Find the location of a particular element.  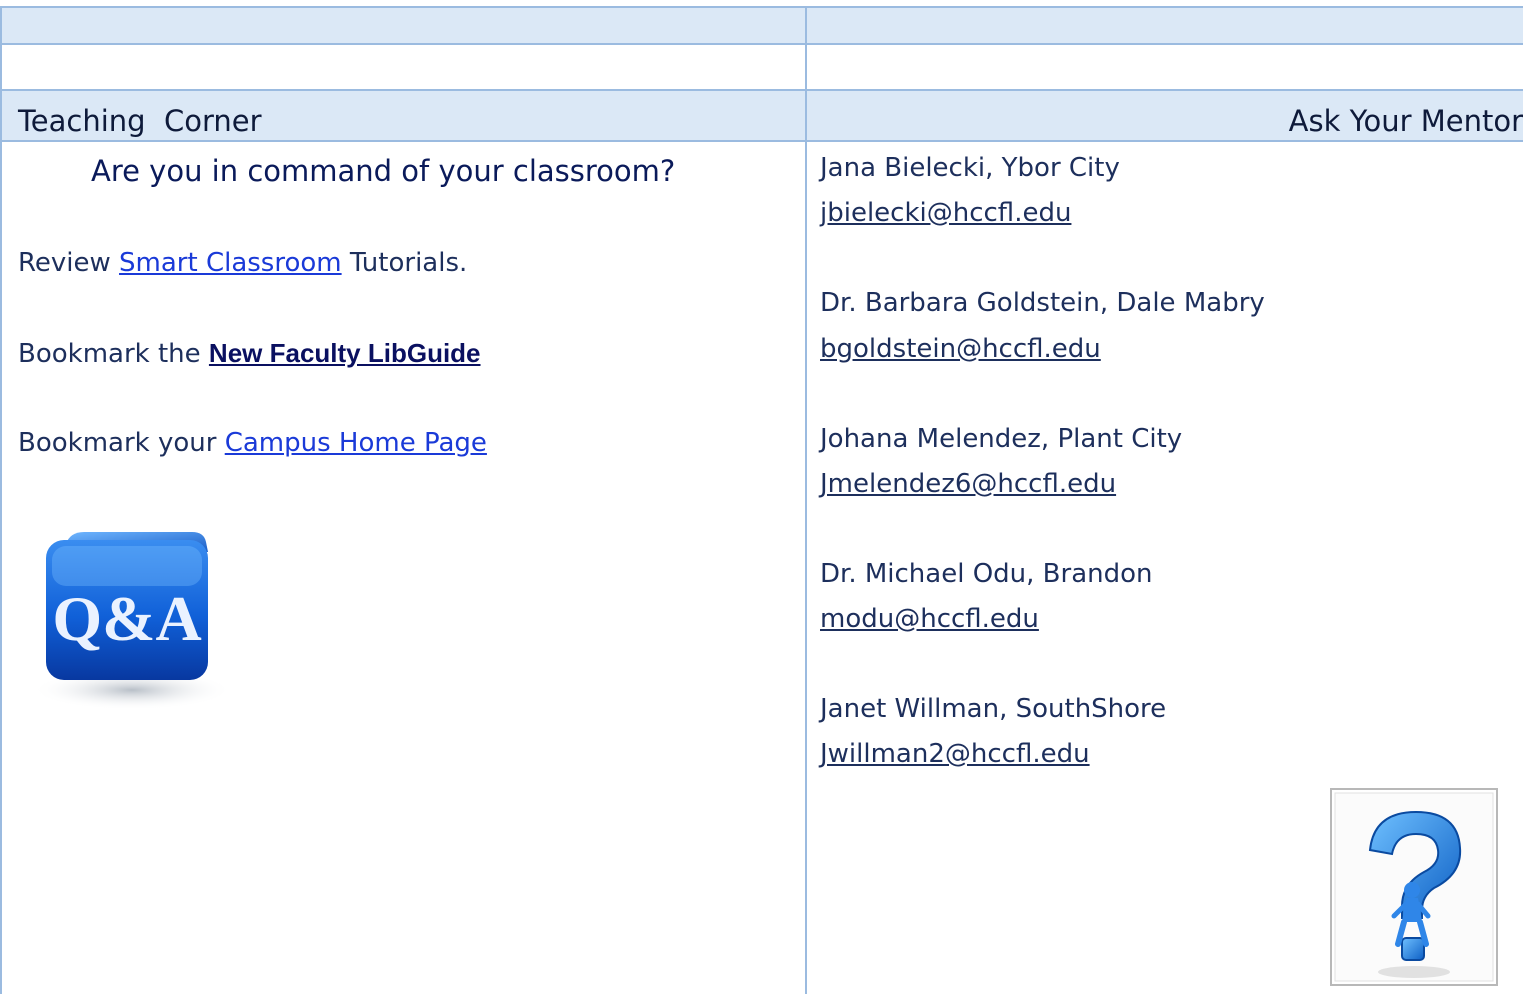

line-suffix: Tutorials. is located at coordinates (404, 263).